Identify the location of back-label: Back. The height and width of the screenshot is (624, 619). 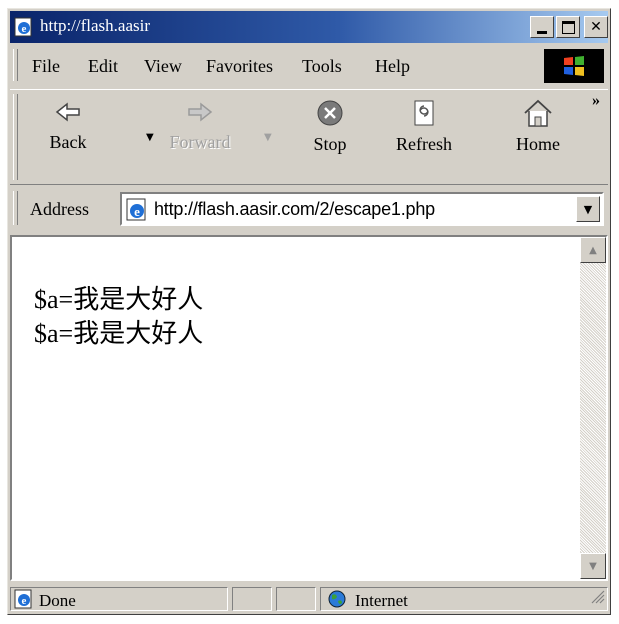
(68, 142).